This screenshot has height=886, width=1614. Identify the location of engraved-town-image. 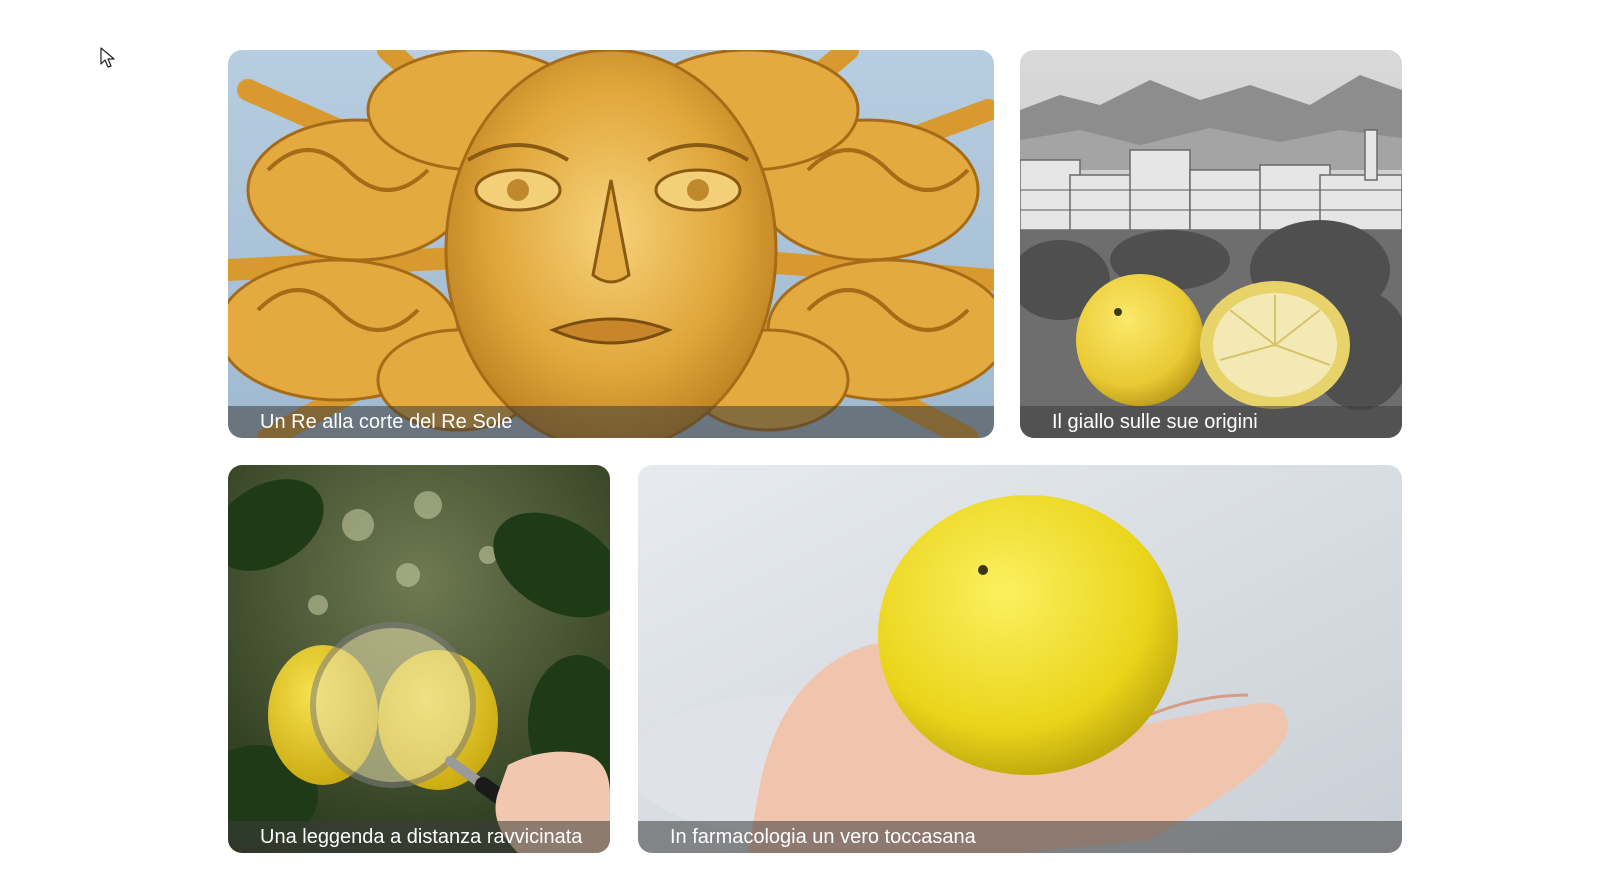
(1211, 244).